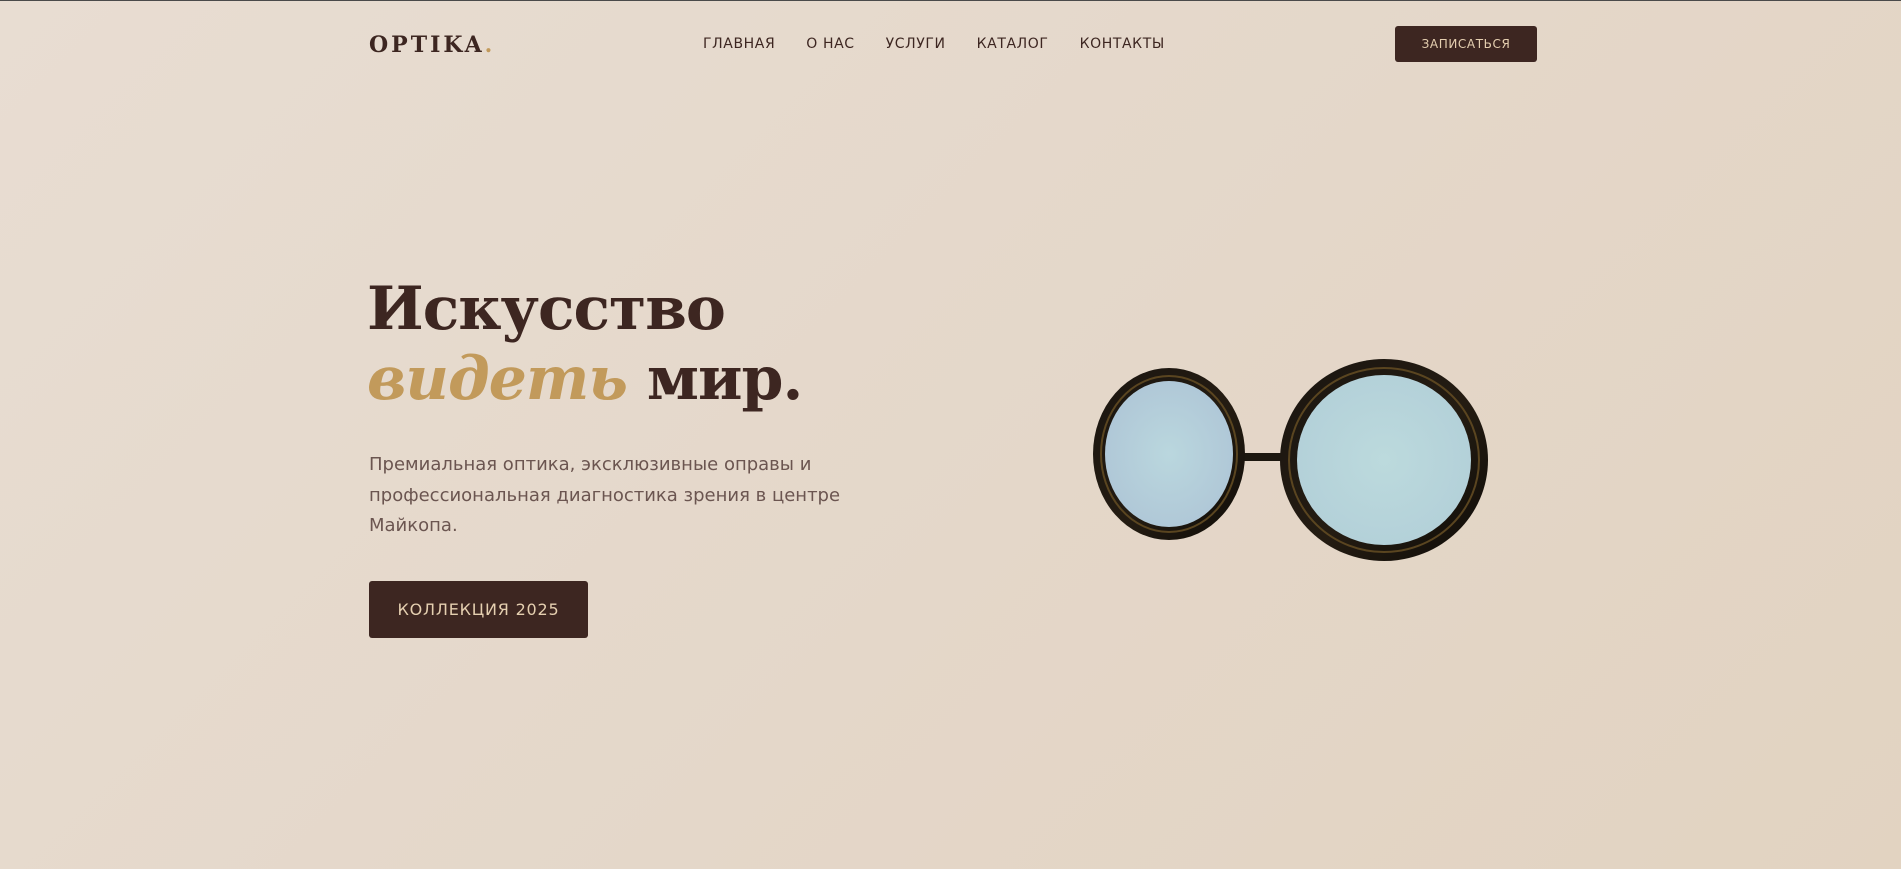 Image resolution: width=1901 pixels, height=869 pixels. I want to click on logo-text: OPTIKA, so click(427, 45).